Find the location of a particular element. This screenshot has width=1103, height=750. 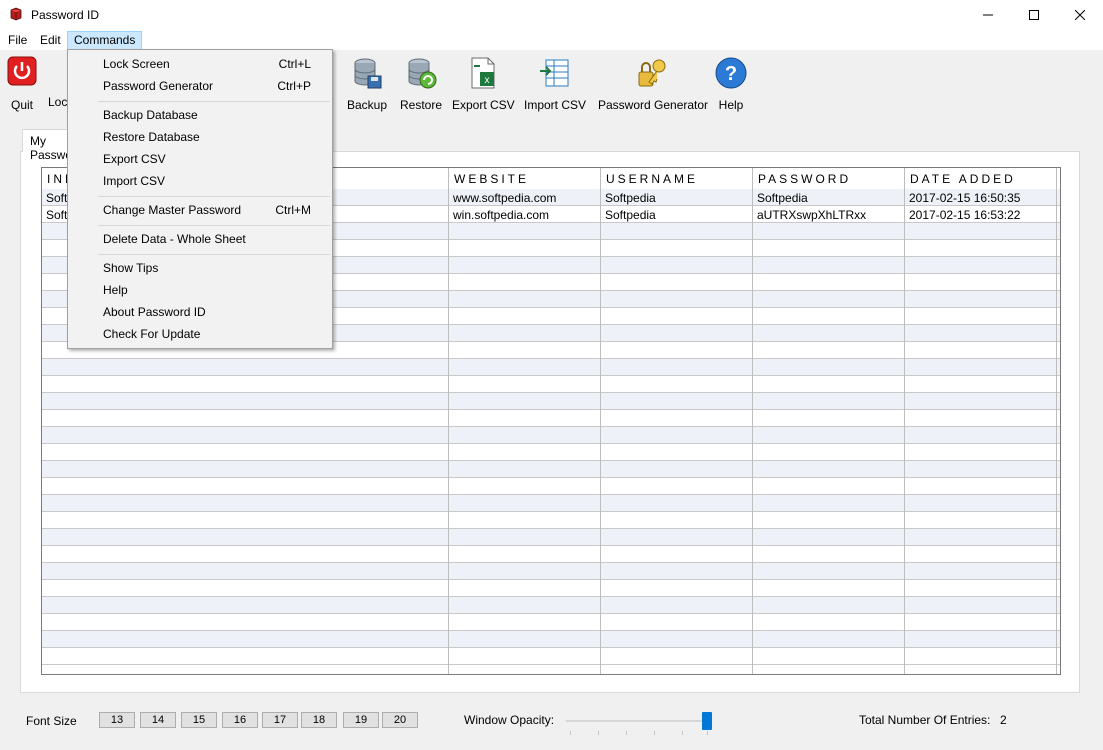

table-cell: 2017-02-15 16:50:35 is located at coordinates (964, 198).